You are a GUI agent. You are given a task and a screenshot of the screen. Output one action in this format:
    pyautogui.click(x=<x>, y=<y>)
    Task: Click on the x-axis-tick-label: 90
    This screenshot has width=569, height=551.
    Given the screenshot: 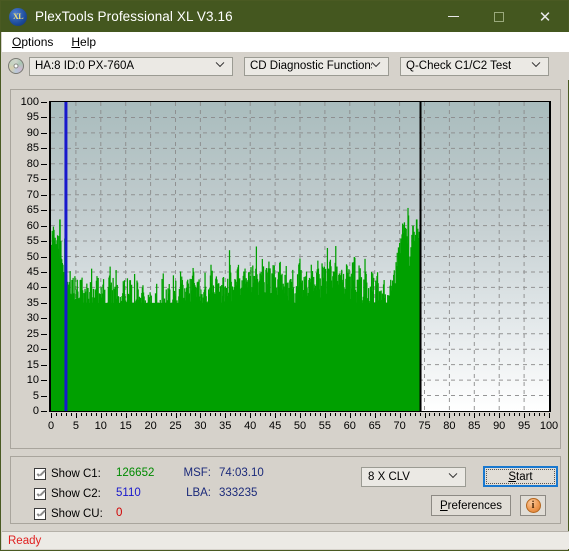 What is the action you would take?
    pyautogui.click(x=499, y=426)
    